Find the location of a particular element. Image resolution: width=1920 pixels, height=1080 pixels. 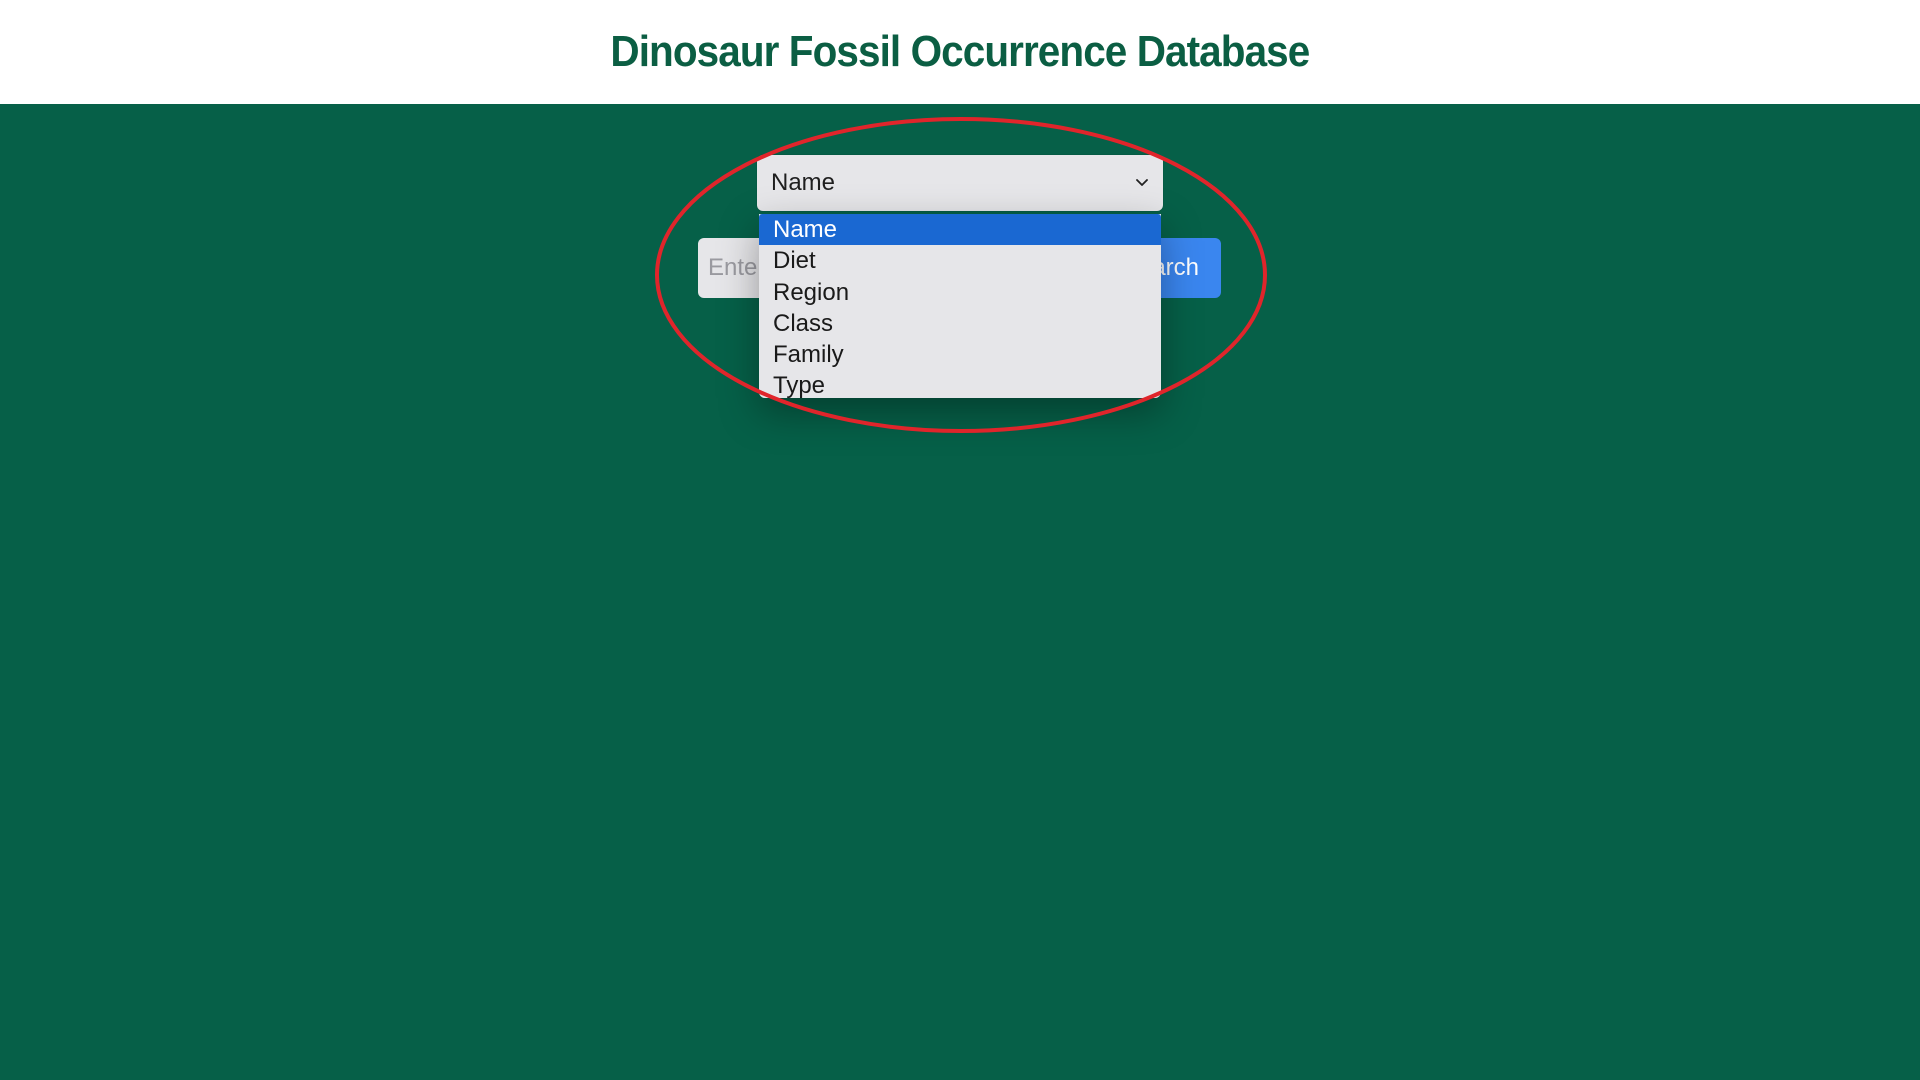

dropdown-option-region: Region is located at coordinates (960, 292).